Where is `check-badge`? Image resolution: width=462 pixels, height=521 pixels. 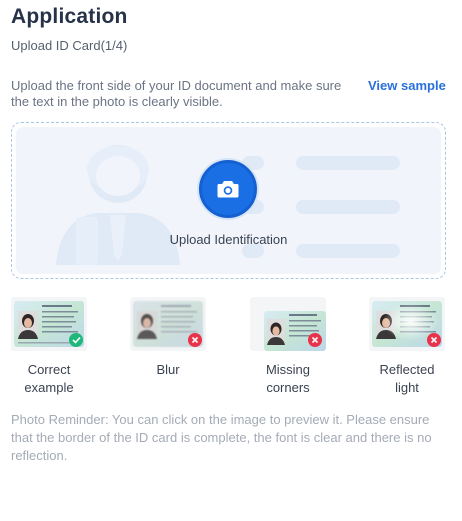
check-badge is located at coordinates (76, 340).